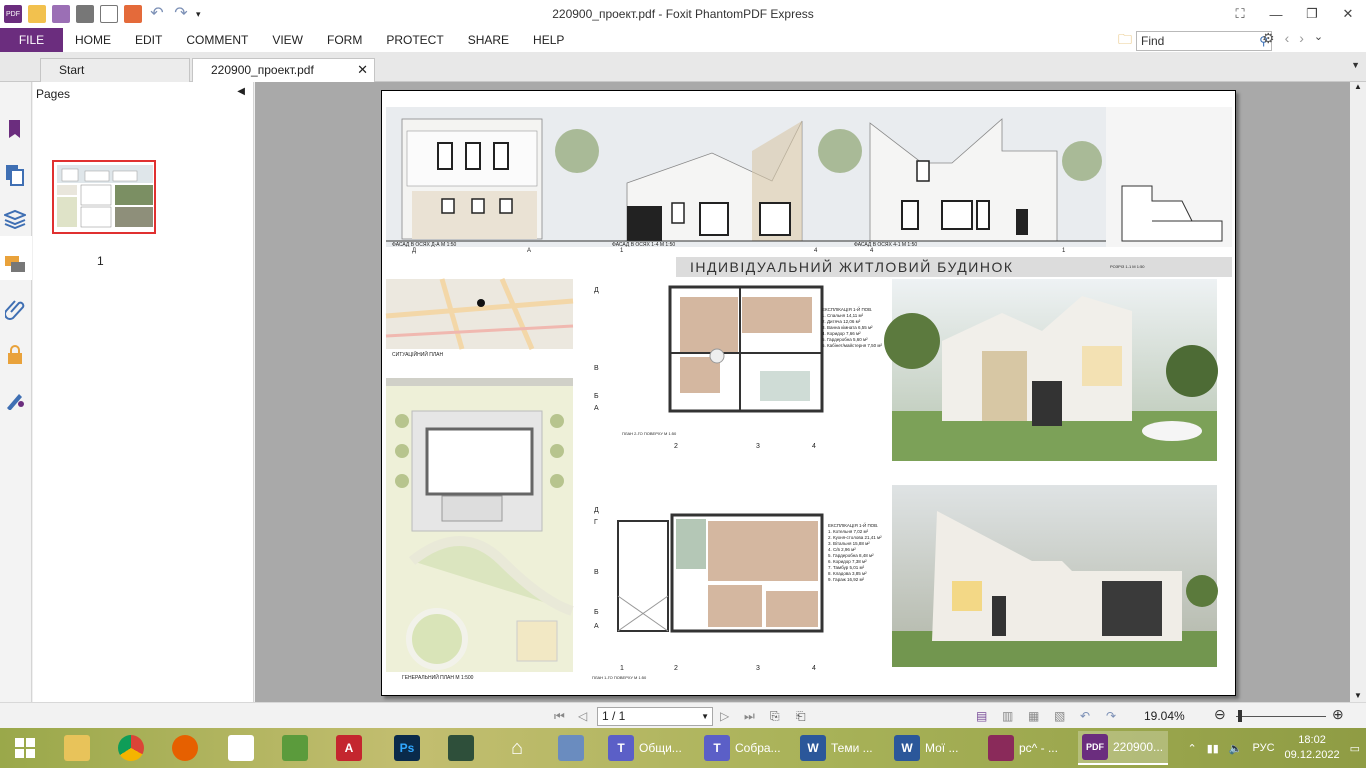  What do you see at coordinates (1268, 38) in the screenshot?
I see `settings-gear-icon: ⚙` at bounding box center [1268, 38].